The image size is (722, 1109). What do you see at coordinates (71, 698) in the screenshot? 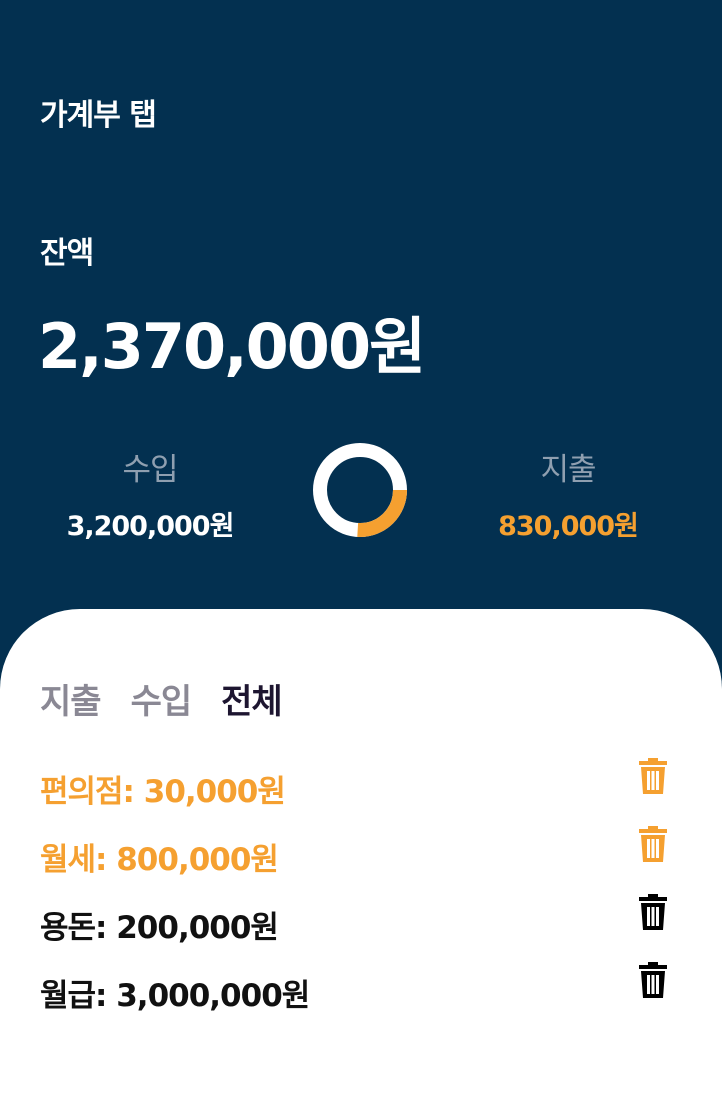
I see `tab-expense: 지출` at bounding box center [71, 698].